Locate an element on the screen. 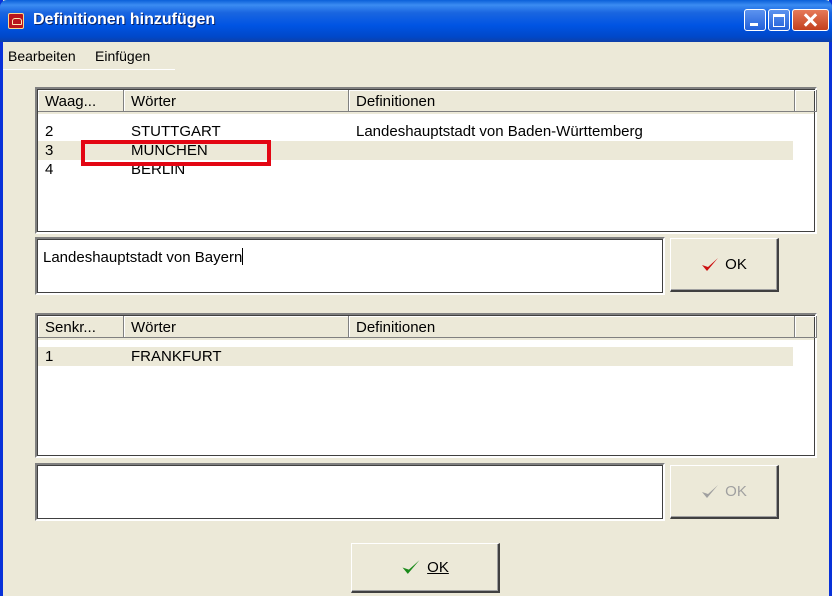  across-ok-label: OK is located at coordinates (736, 264).